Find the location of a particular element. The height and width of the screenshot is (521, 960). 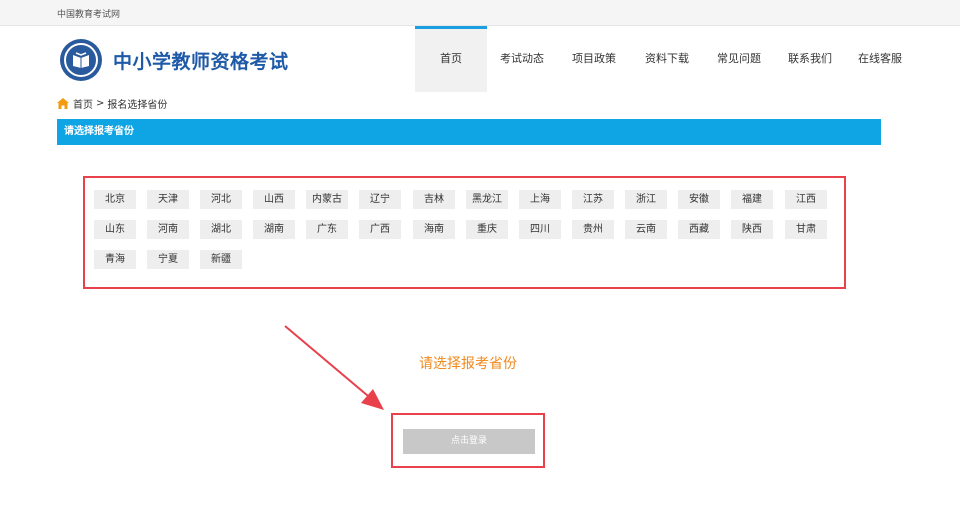

nav-policy: 项目政策 is located at coordinates (594, 59).